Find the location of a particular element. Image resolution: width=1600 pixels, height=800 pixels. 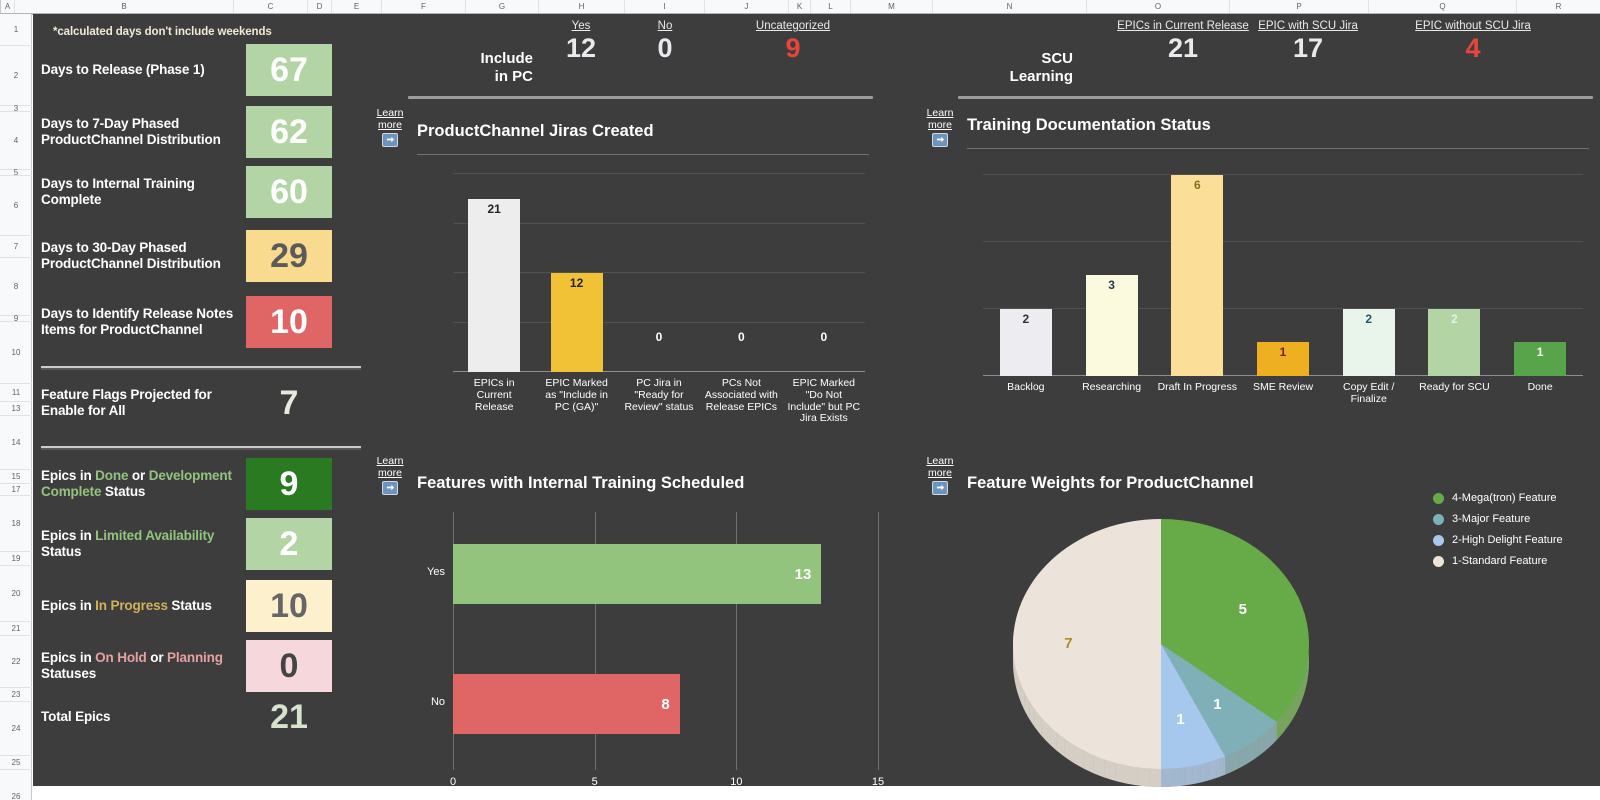

row-header-17: 17 is located at coordinates (16, 490).